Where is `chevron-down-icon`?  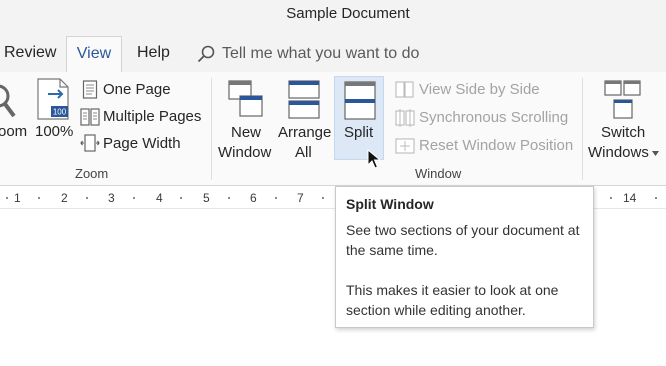
chevron-down-icon is located at coordinates (655, 153).